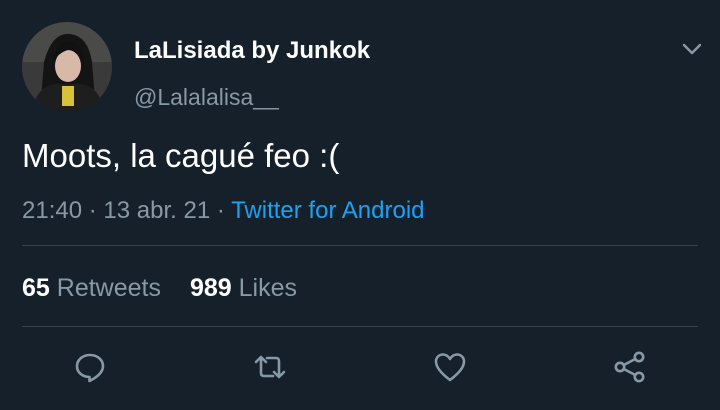  Describe the element at coordinates (692, 49) in the screenshot. I see `chevron-down-icon` at that location.